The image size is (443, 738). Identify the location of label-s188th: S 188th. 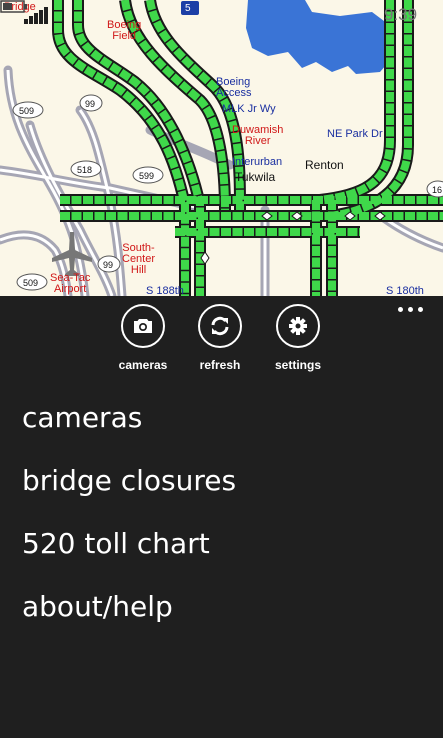
(165, 291).